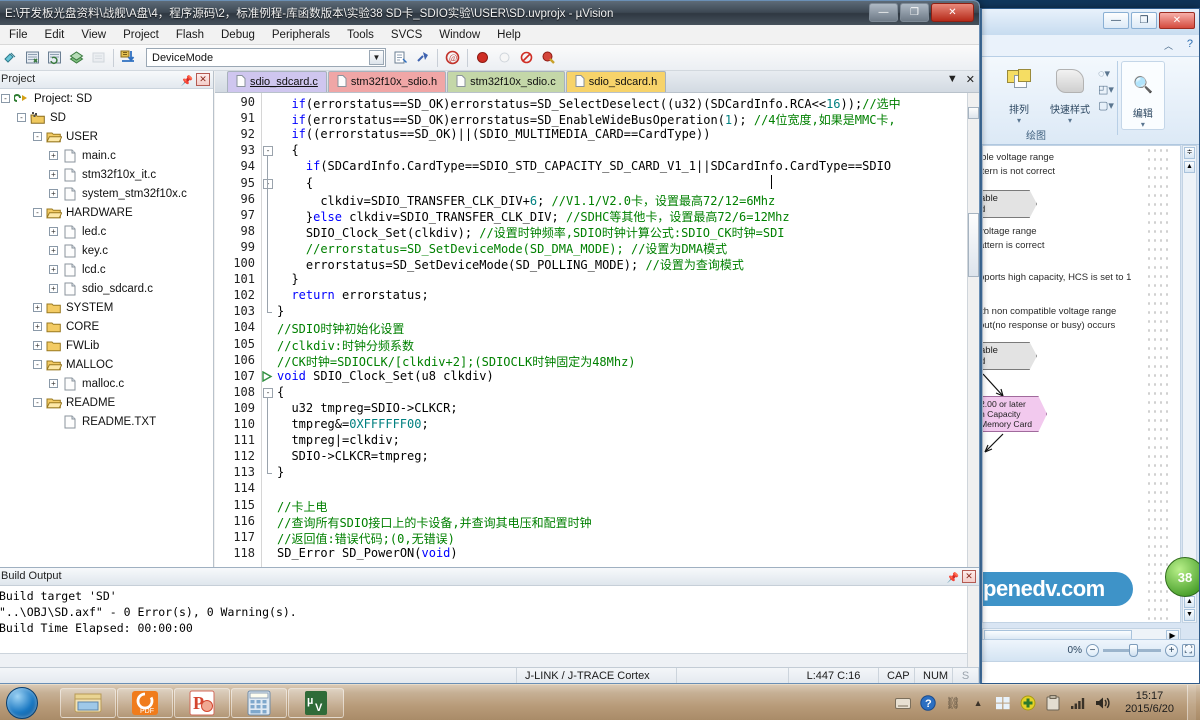  I want to click on ribbon-group-quick-styles: 快速样式 ▾, so click(1070, 93).